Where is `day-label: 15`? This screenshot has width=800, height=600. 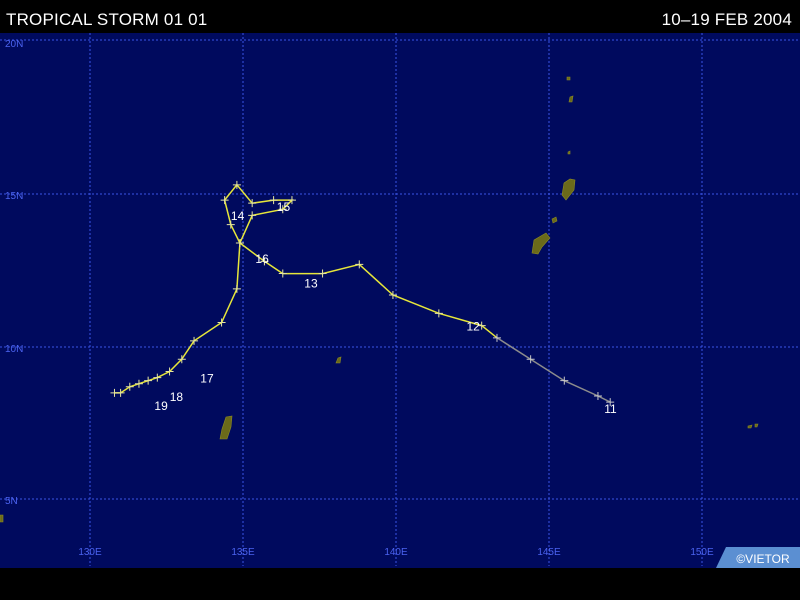
day-label: 15 is located at coordinates (284, 207).